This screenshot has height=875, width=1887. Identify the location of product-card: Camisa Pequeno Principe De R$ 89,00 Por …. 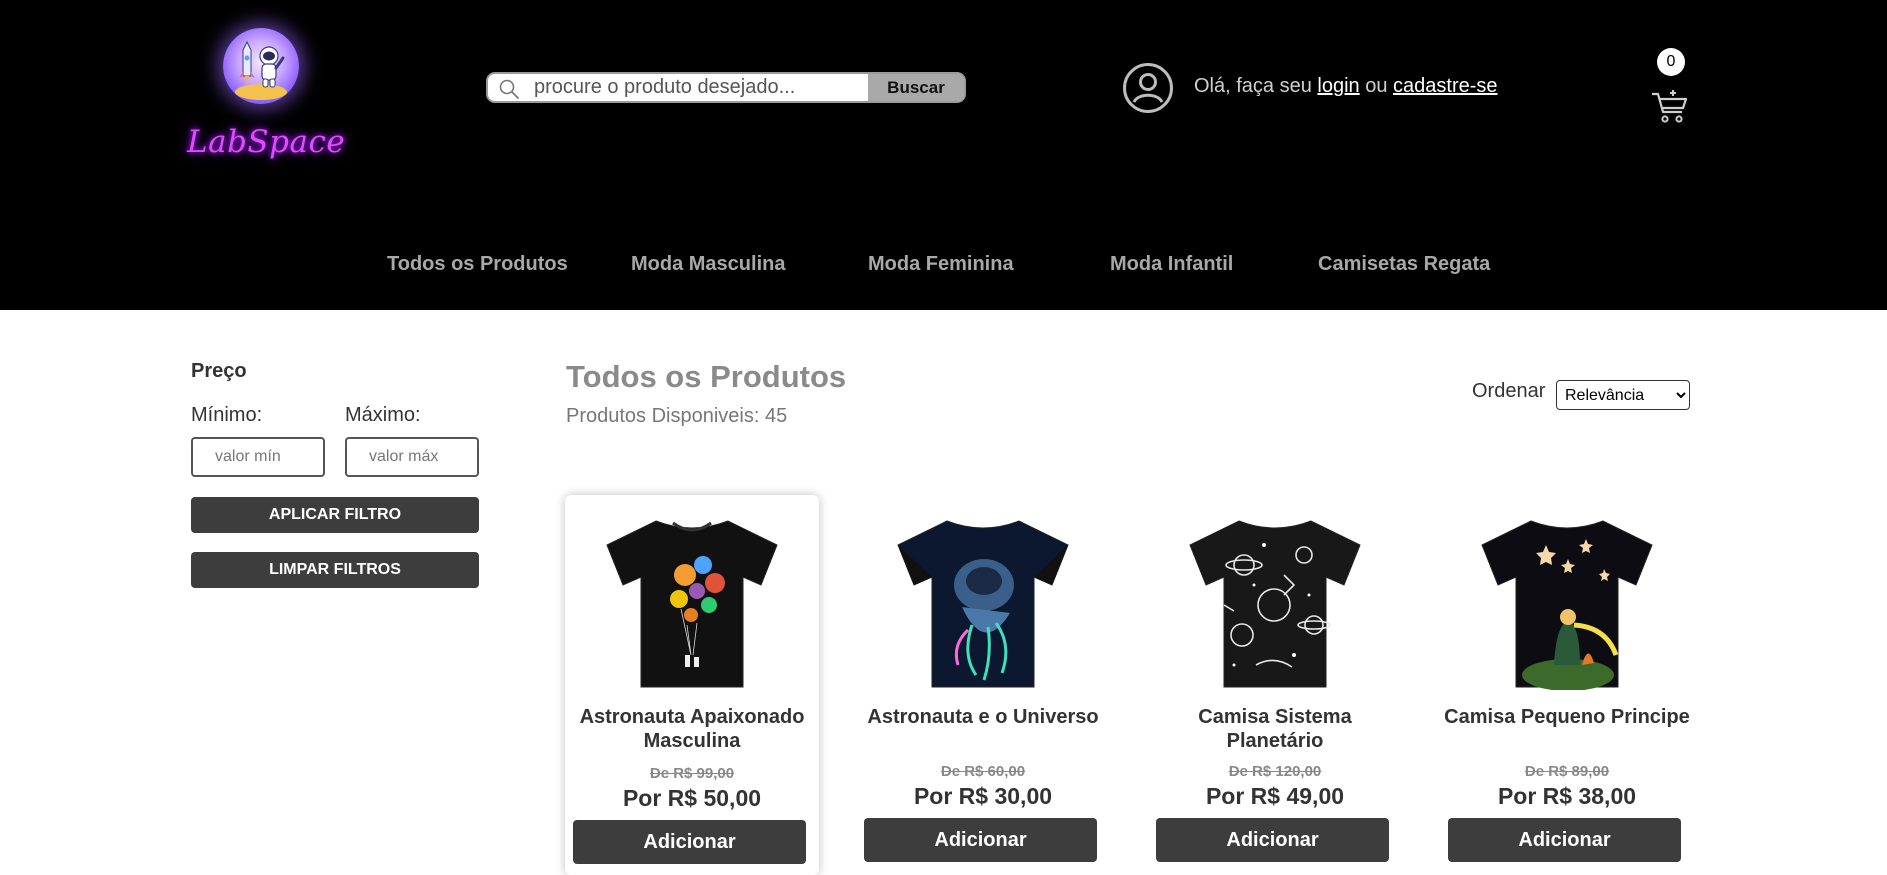
(1567, 685).